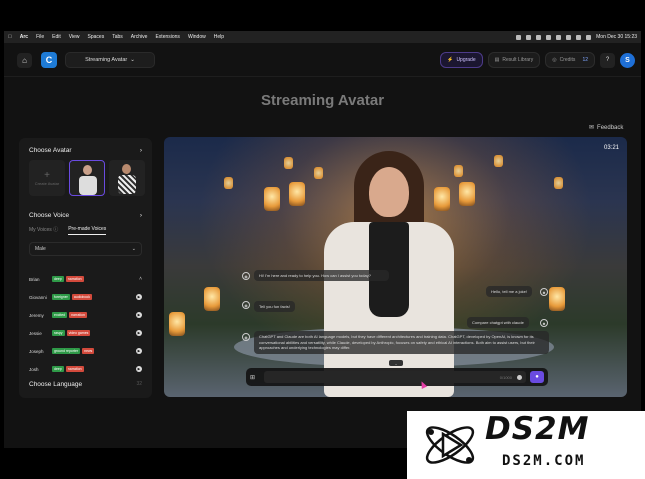  I want to click on voice-name: Brian, so click(34, 279).